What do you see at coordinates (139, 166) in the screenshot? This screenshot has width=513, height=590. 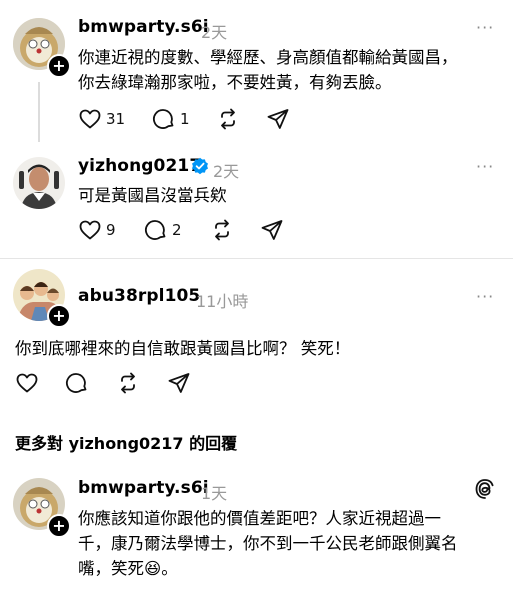 I see `post-username: yizhong0217` at bounding box center [139, 166].